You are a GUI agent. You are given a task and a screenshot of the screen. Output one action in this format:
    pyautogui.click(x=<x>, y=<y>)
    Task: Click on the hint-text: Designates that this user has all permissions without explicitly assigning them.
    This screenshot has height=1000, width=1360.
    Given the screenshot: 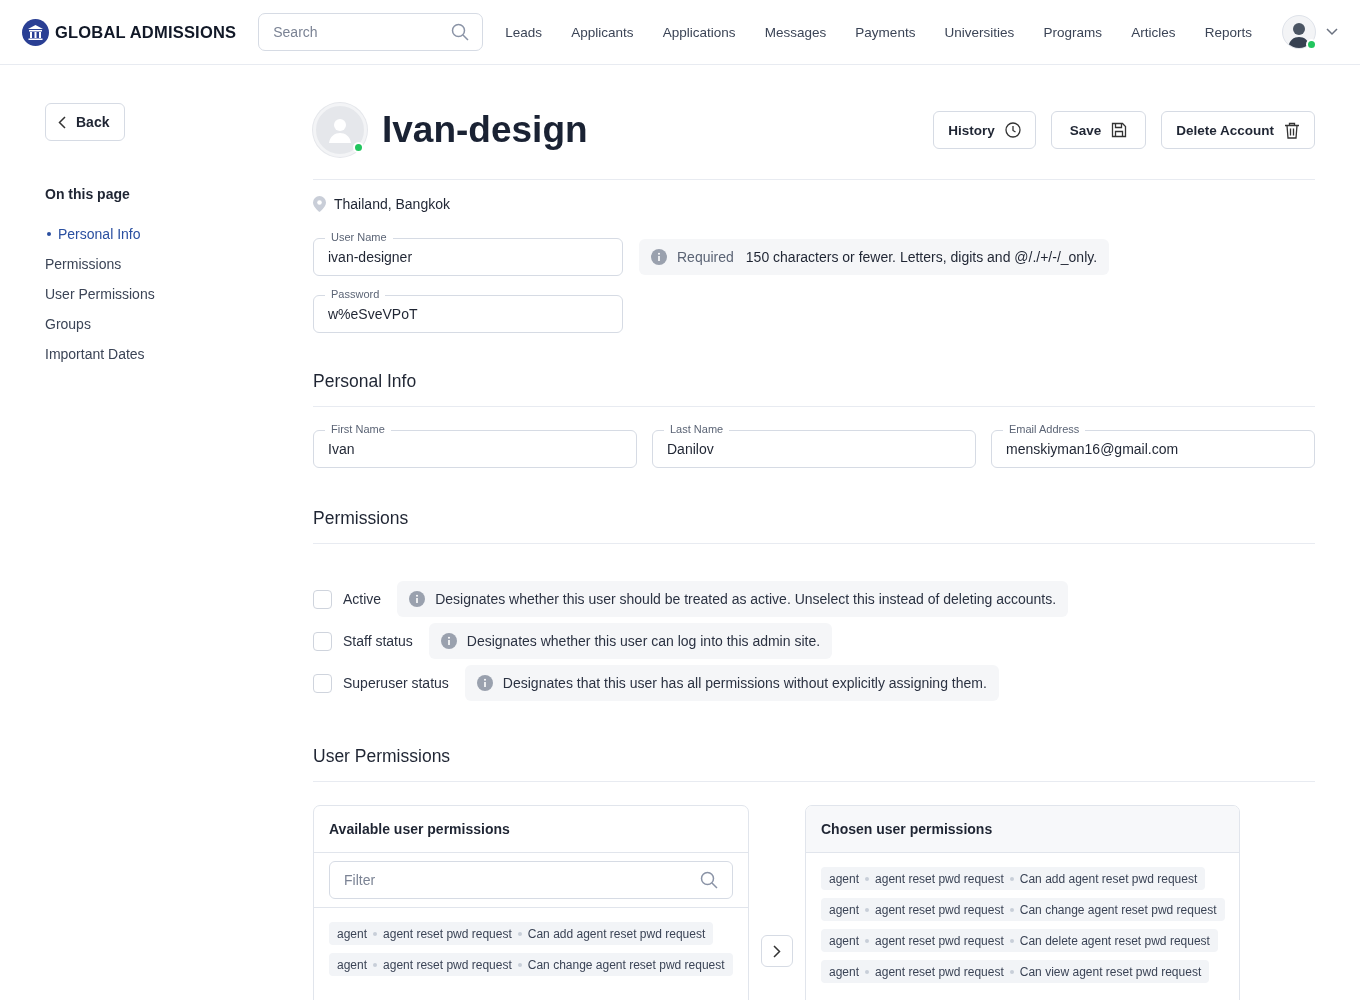 What is the action you would take?
    pyautogui.click(x=744, y=683)
    